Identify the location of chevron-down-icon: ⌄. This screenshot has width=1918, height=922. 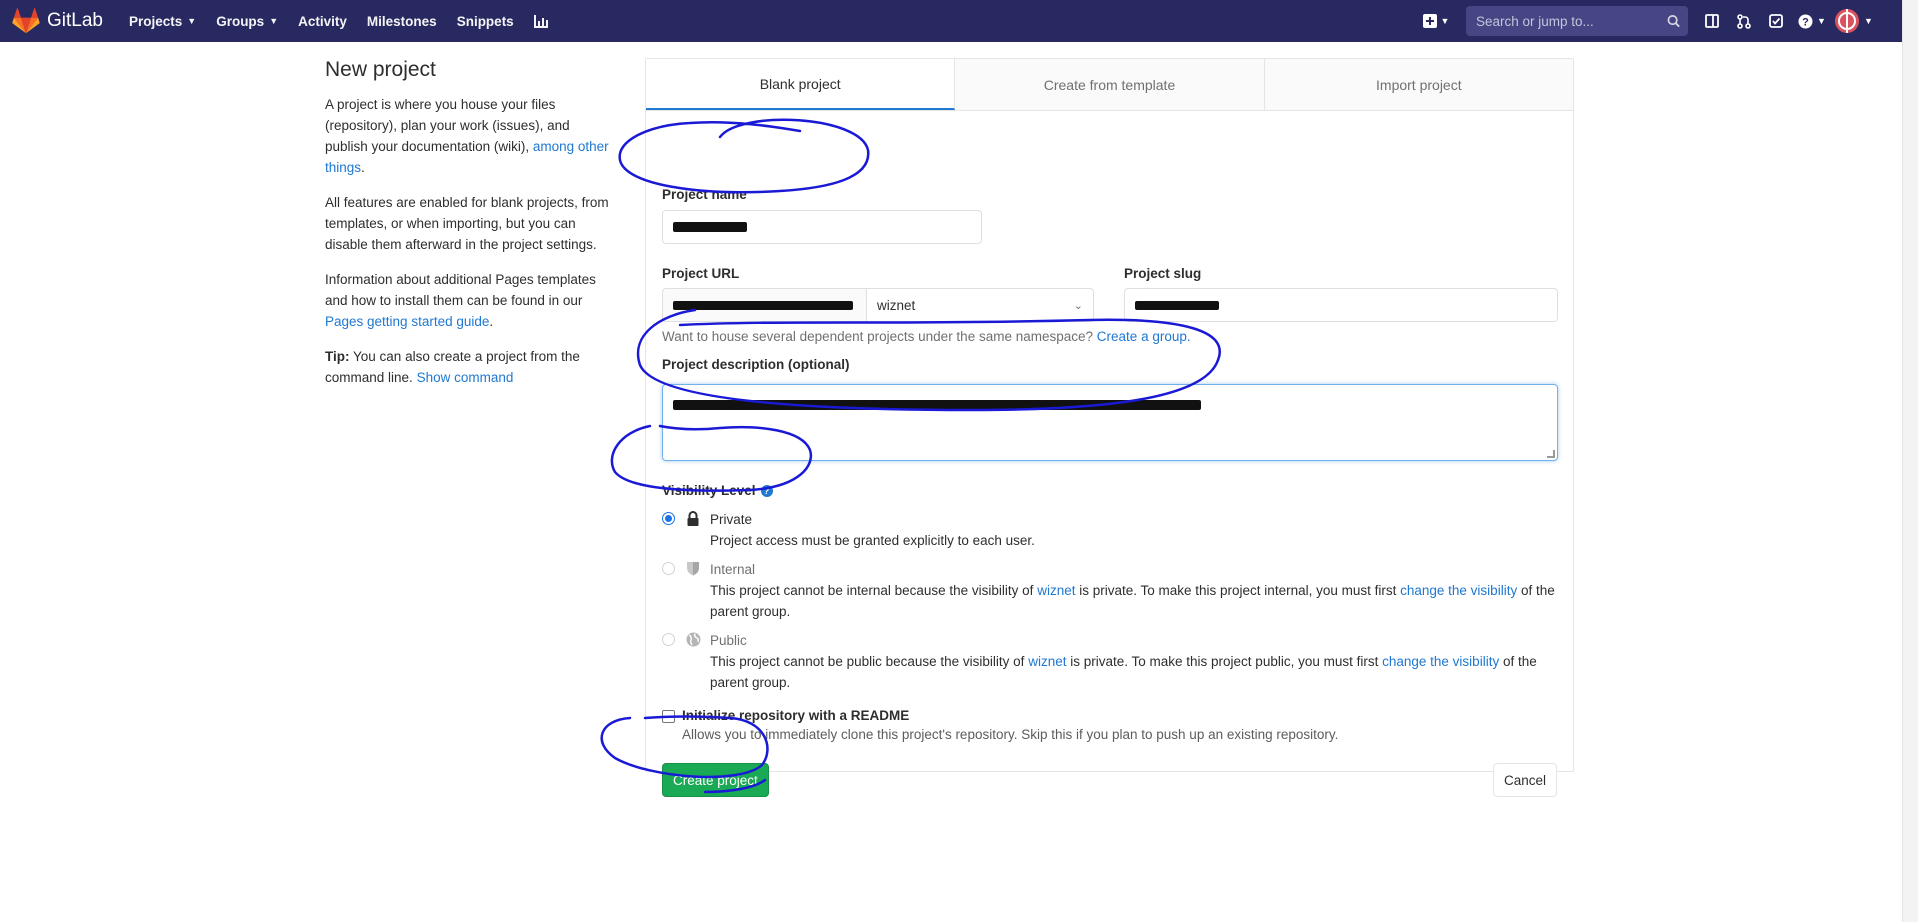
(1078, 305).